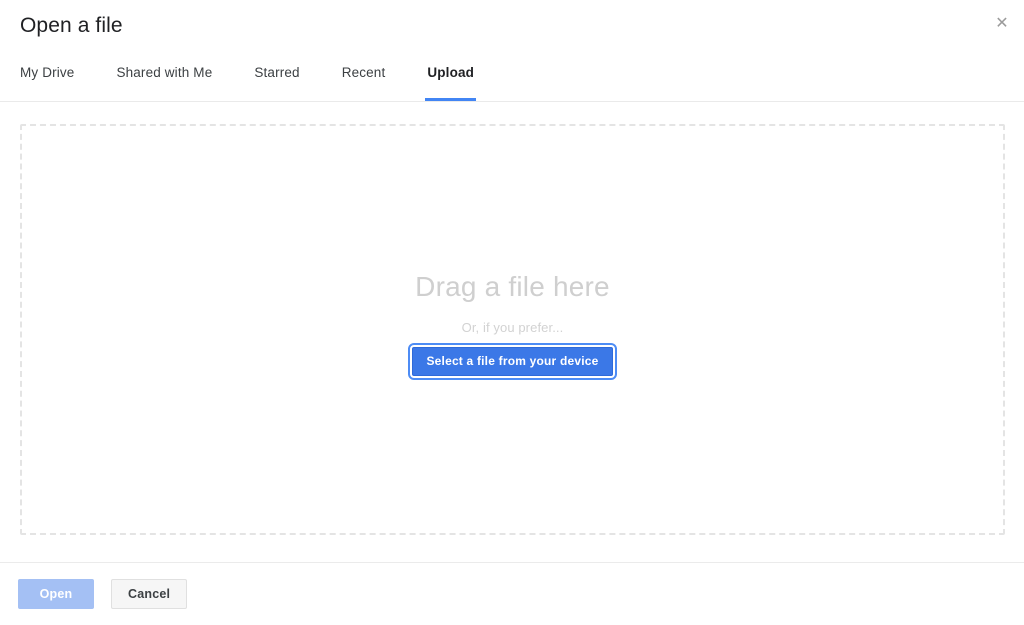  I want to click on tab-recent: Recent, so click(364, 78).